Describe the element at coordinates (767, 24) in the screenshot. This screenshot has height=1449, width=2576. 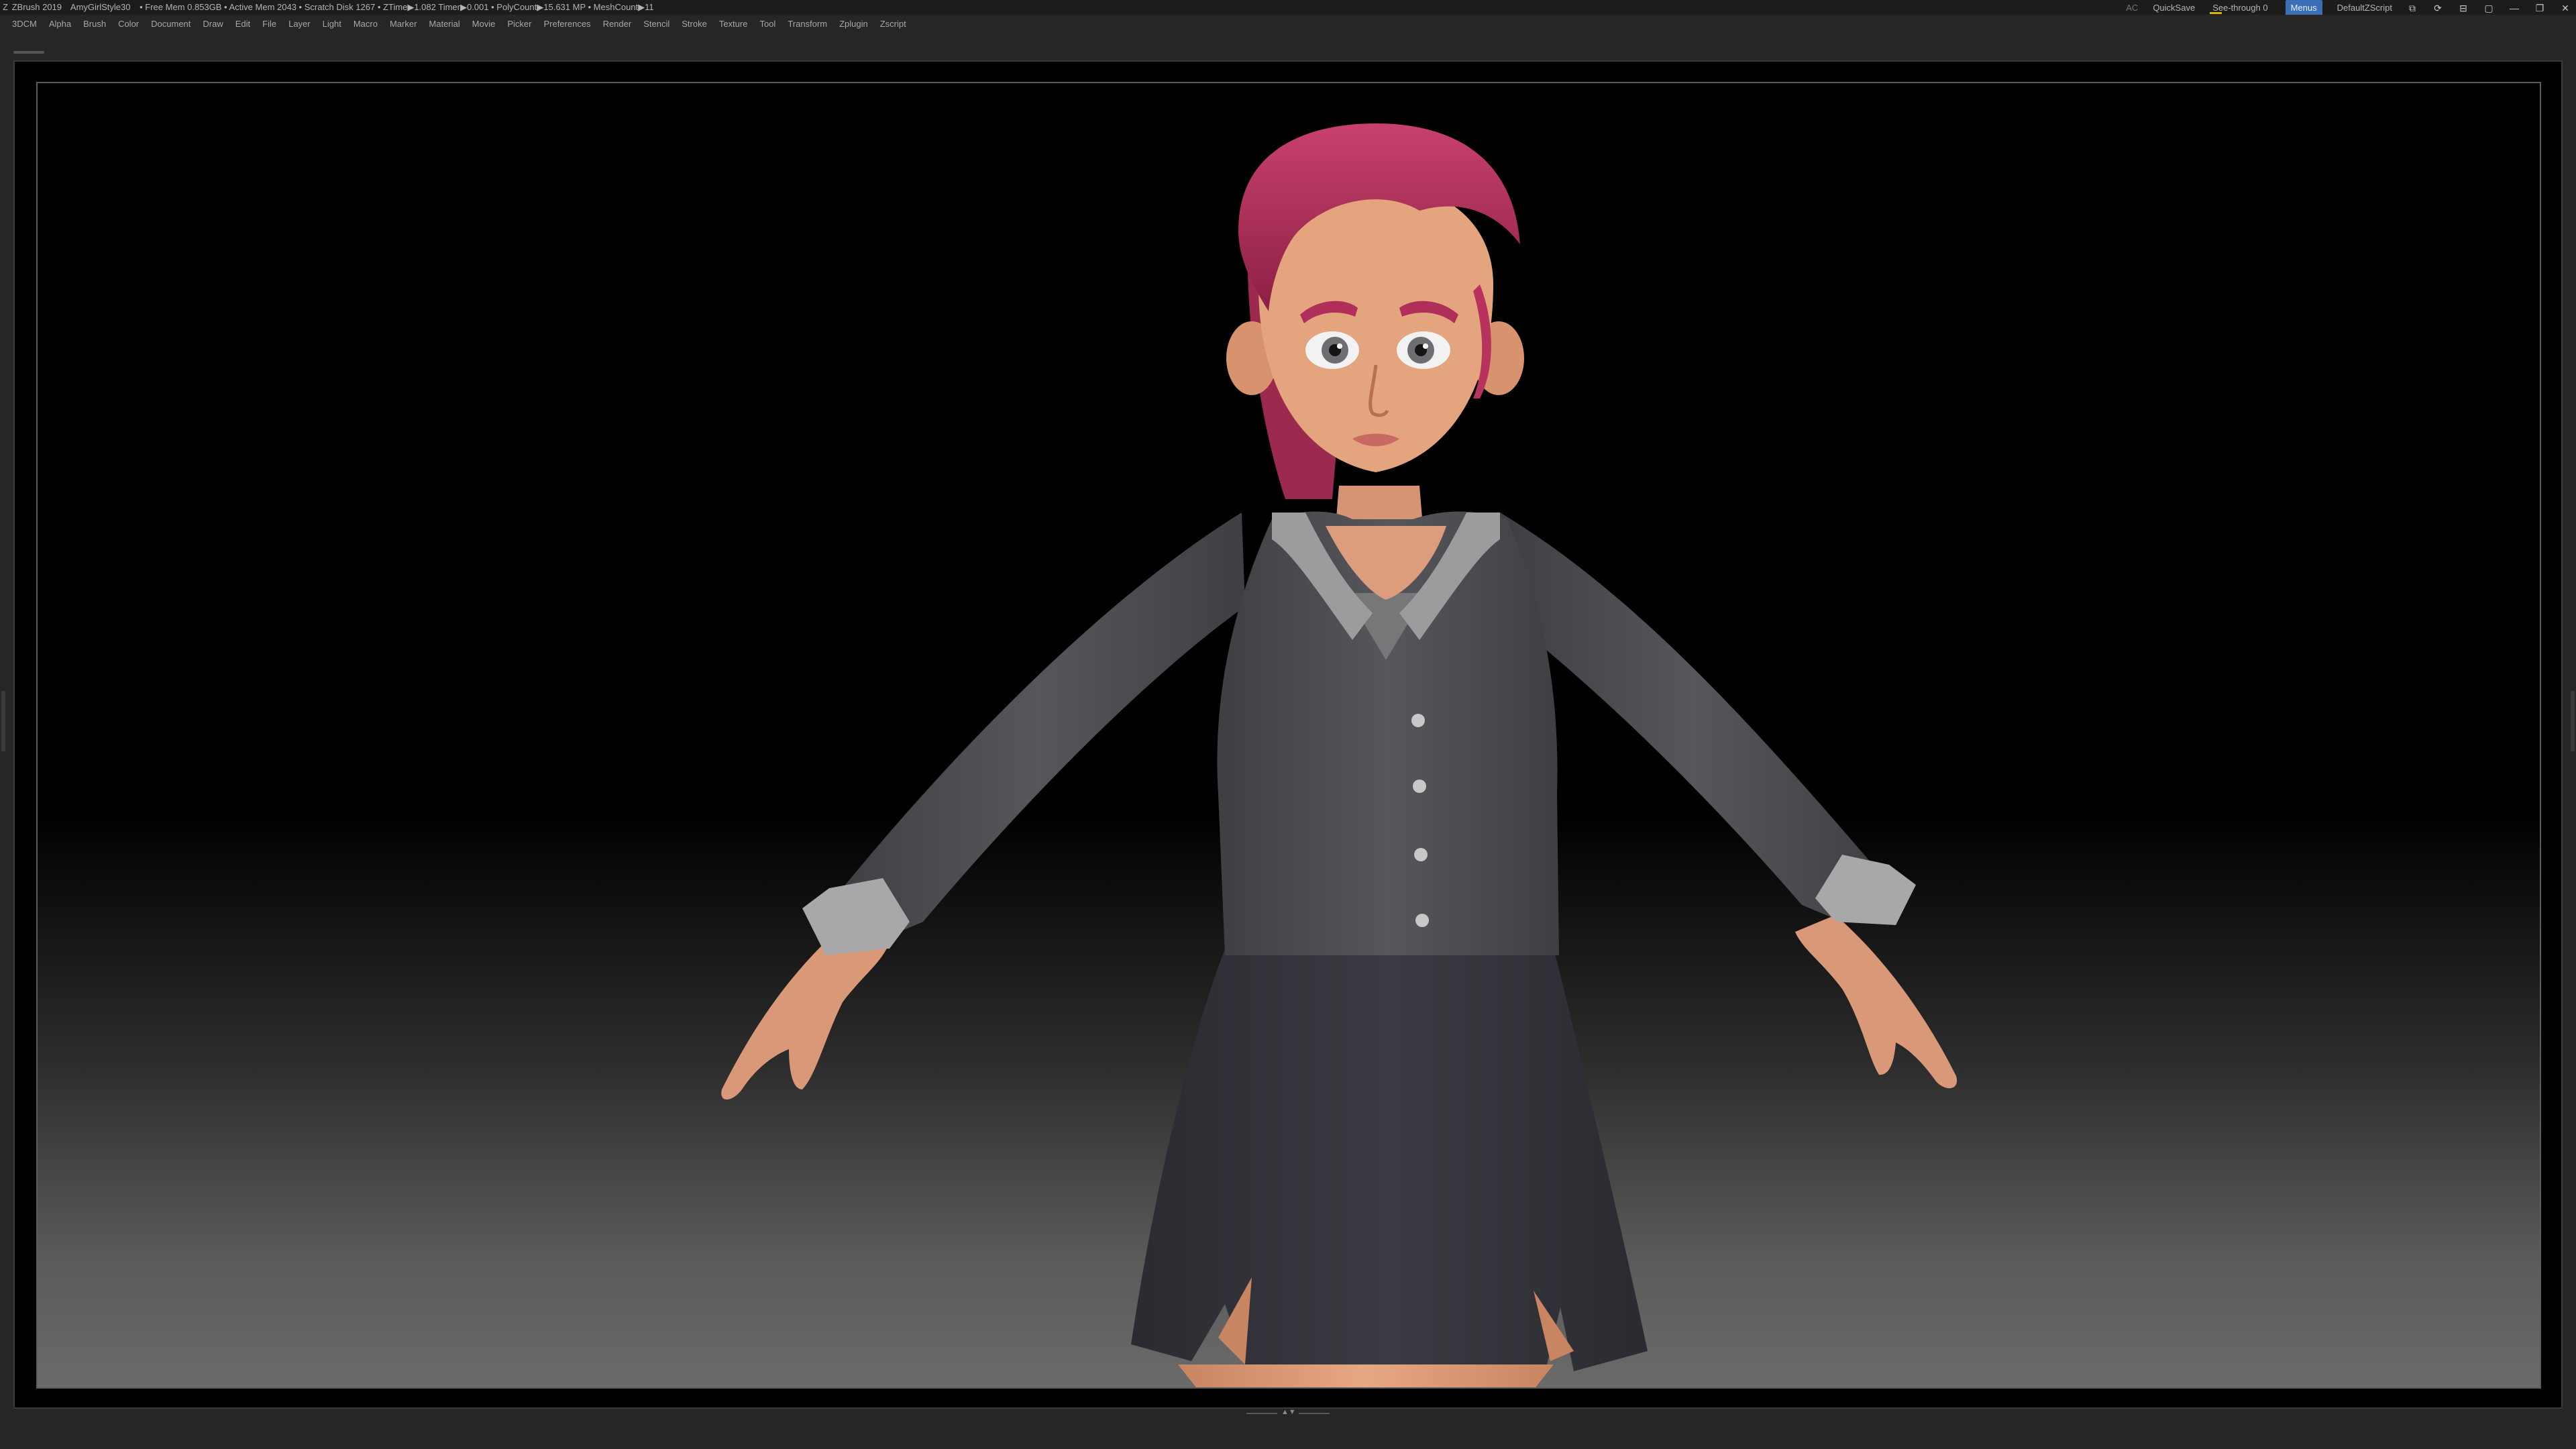
I see `menu-tool: Tool` at that location.